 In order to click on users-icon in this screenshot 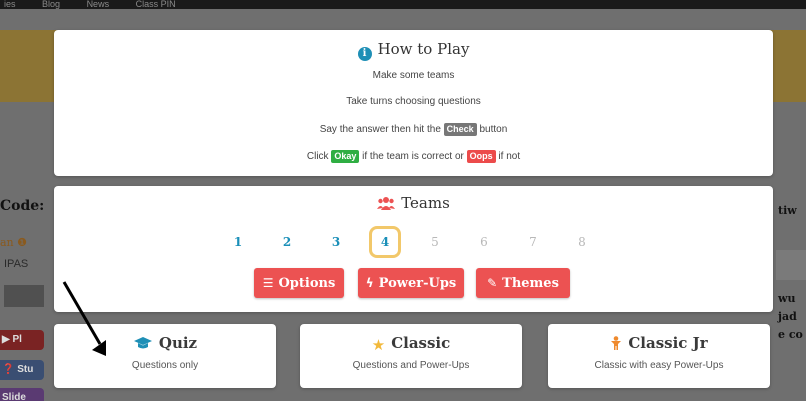, I will do `click(386, 205)`.